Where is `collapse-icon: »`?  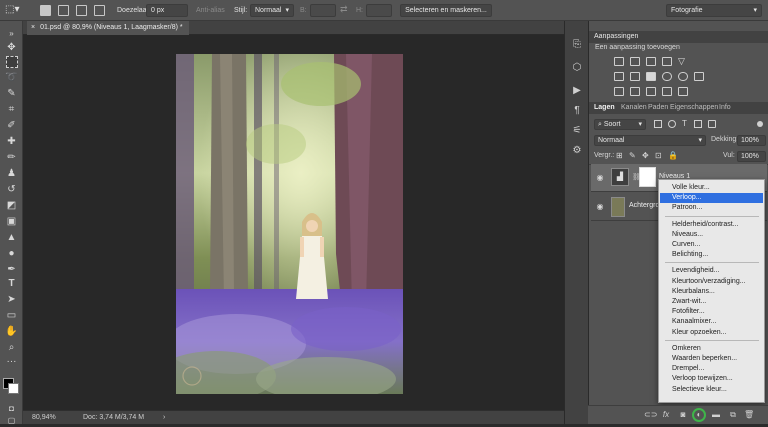 collapse-icon: » is located at coordinates (11, 33).